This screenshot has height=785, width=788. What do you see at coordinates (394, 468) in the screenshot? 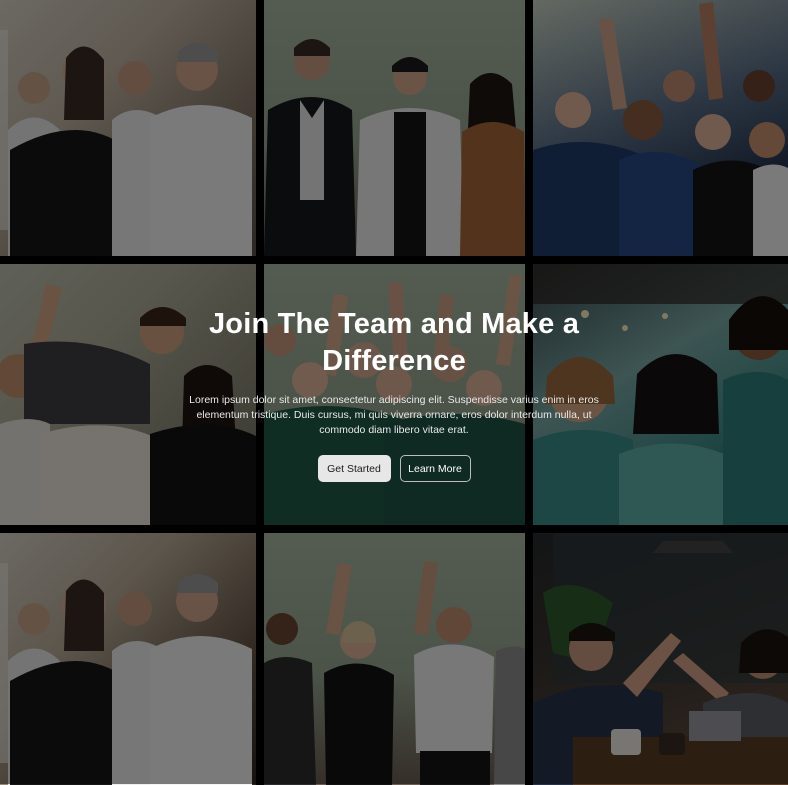
I see `hero-button-group: Get Started Learn More` at bounding box center [394, 468].